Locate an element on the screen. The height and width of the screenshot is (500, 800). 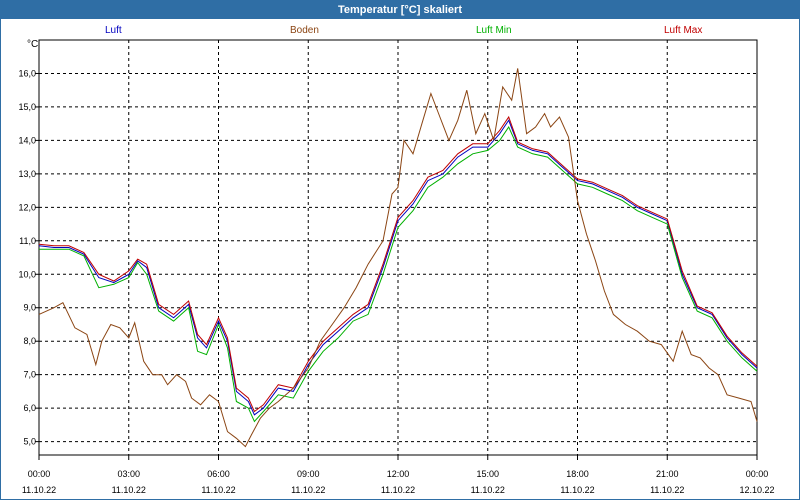
y-tick-label: 11,0 is located at coordinates (27, 241).